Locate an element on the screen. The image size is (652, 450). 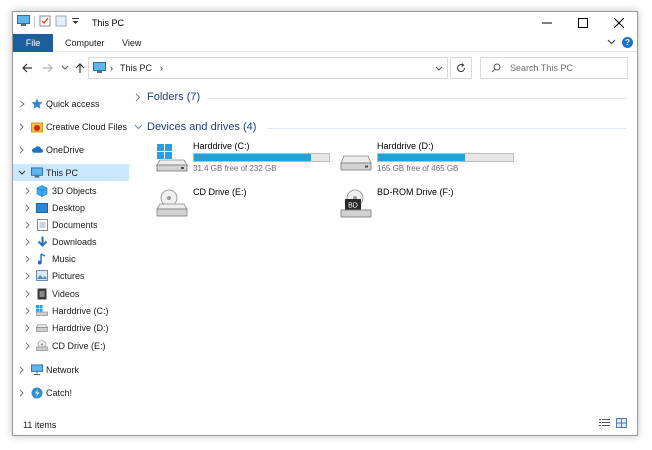
tab-file: File is located at coordinates (33, 43).